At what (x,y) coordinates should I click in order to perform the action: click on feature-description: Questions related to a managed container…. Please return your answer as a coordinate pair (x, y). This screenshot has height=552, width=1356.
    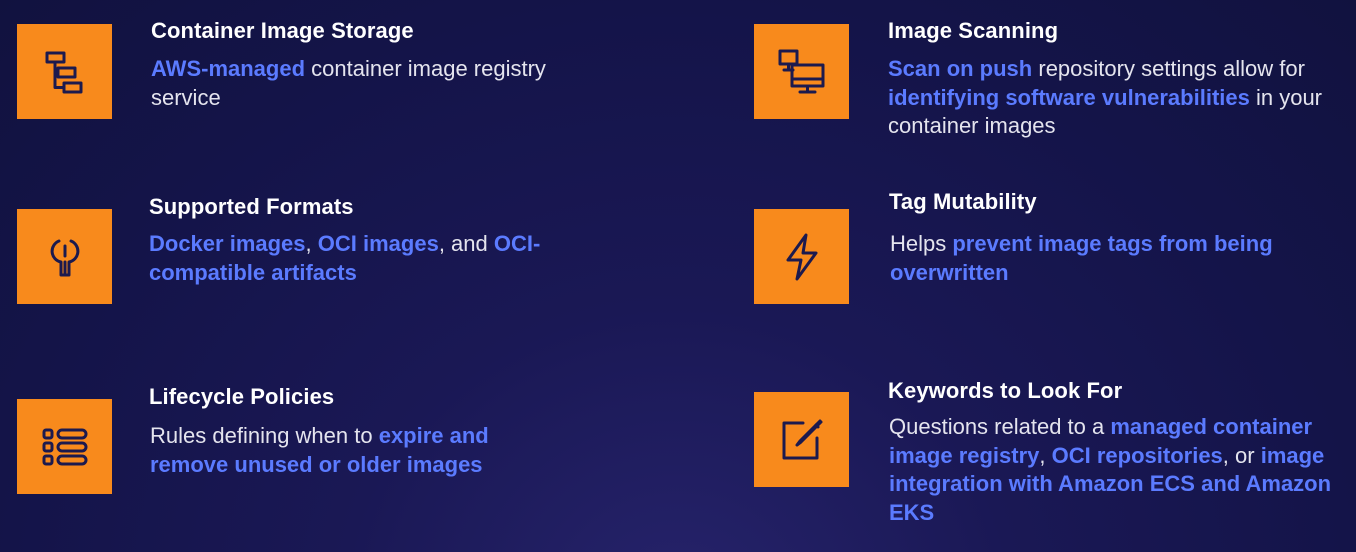
    Looking at the image, I should click on (1114, 470).